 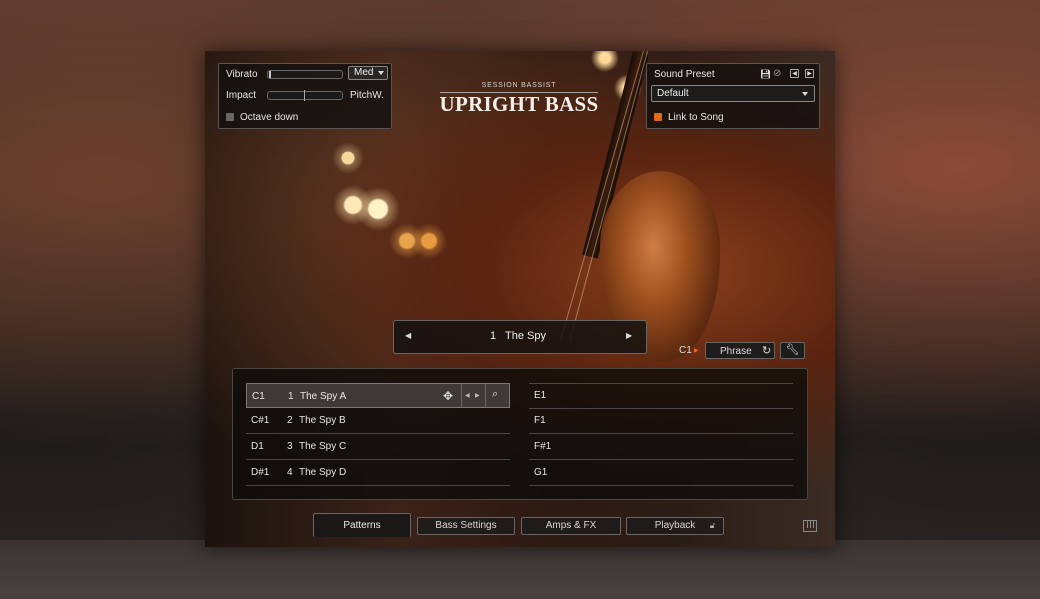 What do you see at coordinates (448, 396) in the screenshot?
I see `move-icon: ✥` at bounding box center [448, 396].